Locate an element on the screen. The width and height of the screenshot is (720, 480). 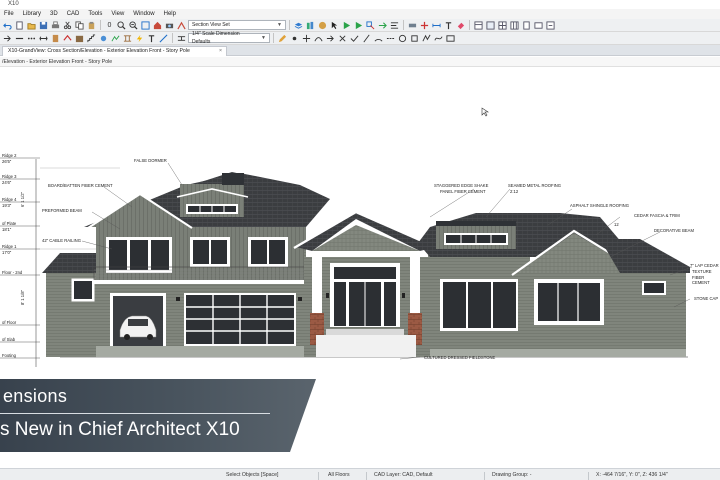
fixture-icon is located at coordinates (103, 38).